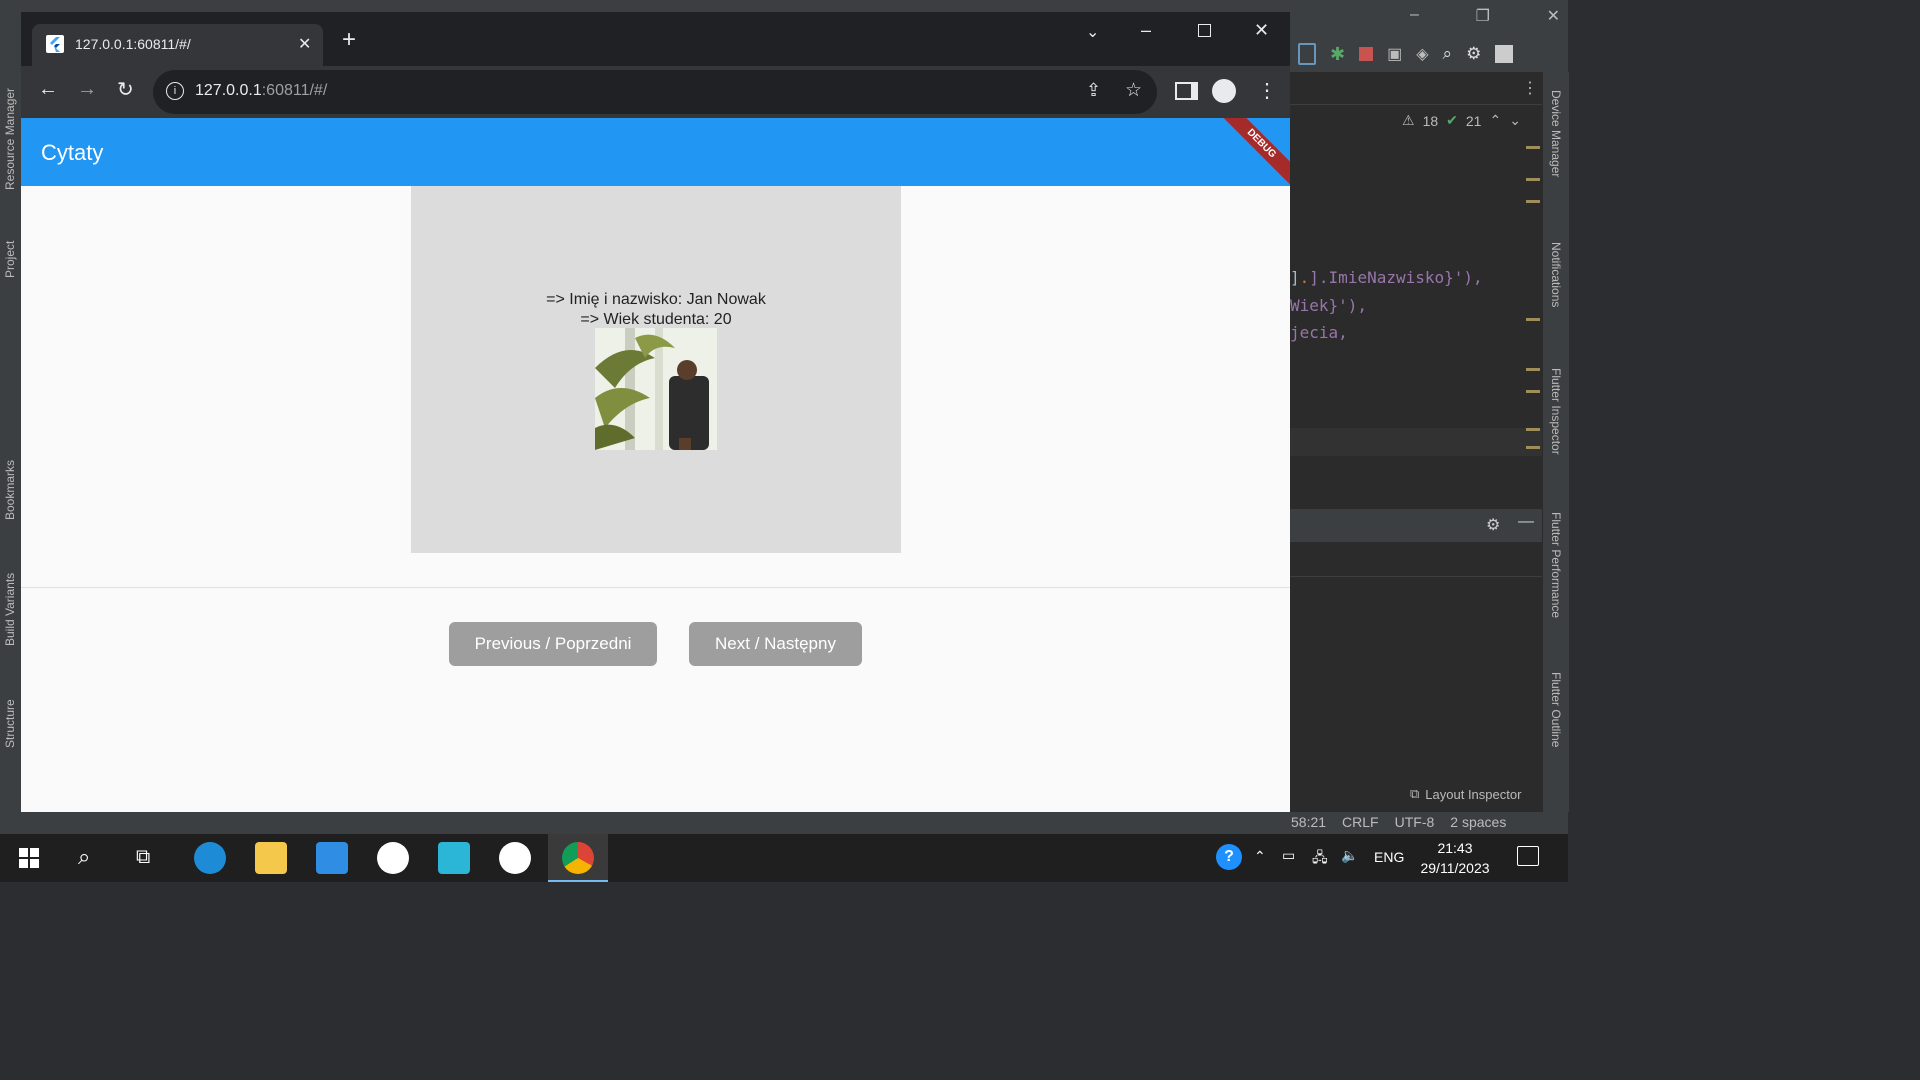  I want to click on code-text-3: jecia,, so click(1319, 332).